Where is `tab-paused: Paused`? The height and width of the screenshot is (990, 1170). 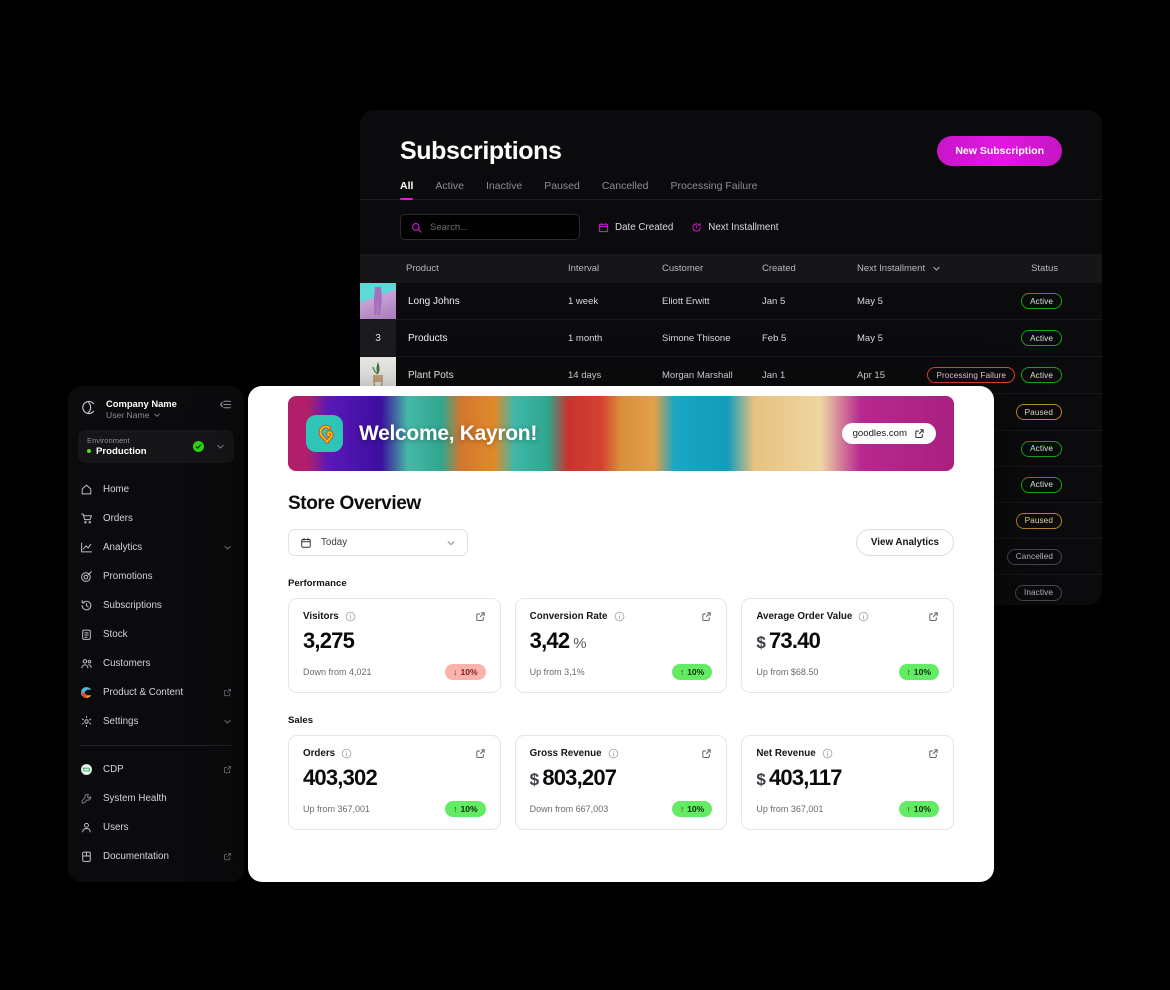 tab-paused: Paused is located at coordinates (562, 189).